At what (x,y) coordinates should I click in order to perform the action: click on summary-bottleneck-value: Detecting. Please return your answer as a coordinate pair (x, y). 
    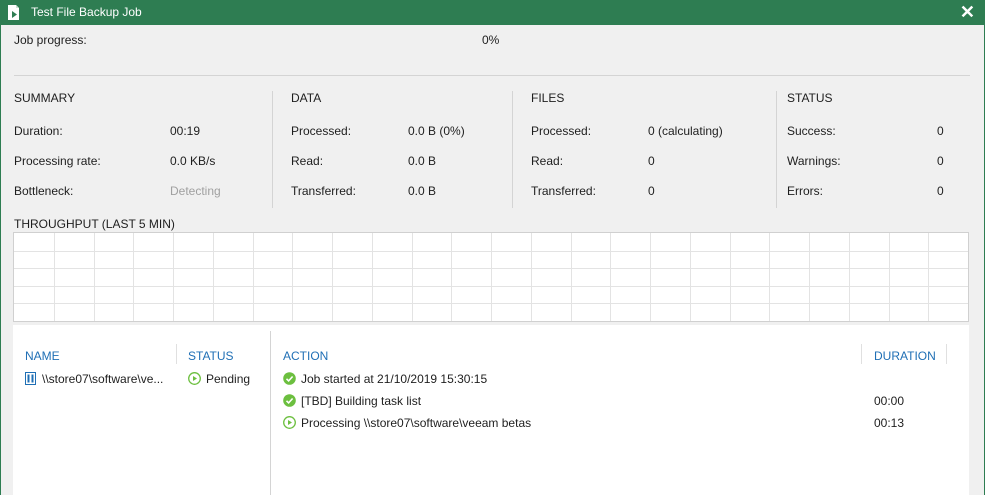
    Looking at the image, I should click on (195, 191).